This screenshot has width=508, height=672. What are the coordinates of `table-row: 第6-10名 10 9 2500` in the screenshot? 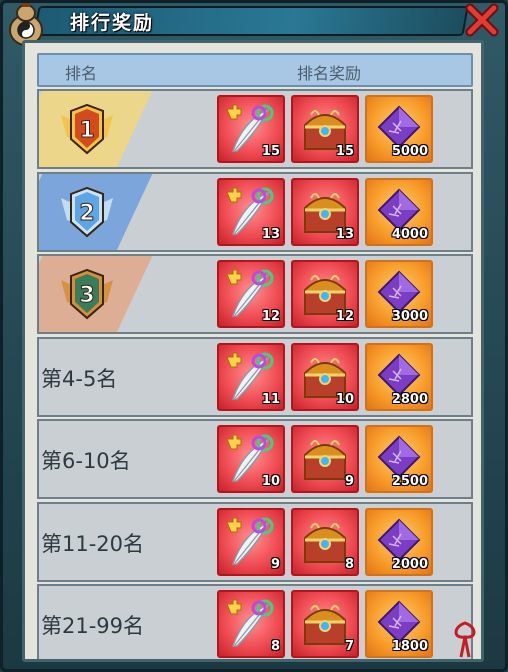 It's located at (255, 459).